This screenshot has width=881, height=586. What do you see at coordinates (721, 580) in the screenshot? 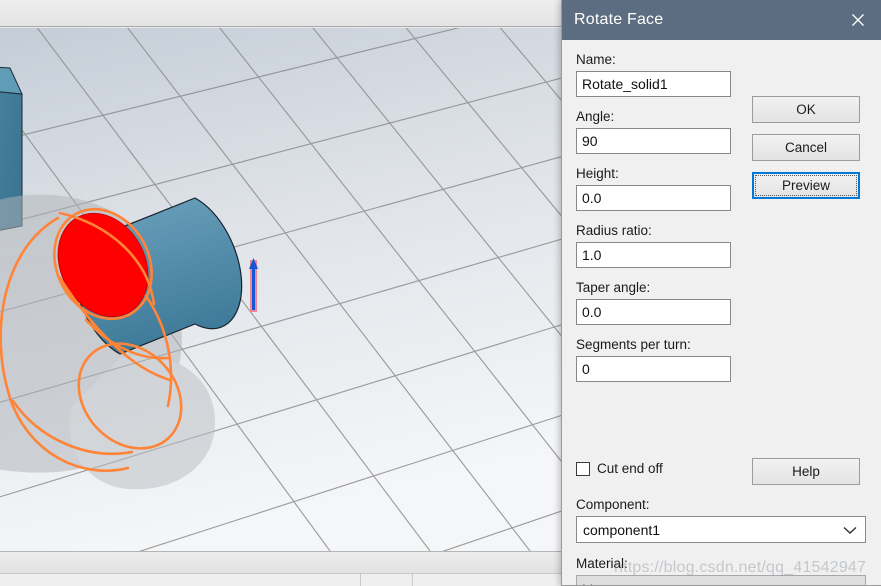
I see `material-select: Vacuum` at bounding box center [721, 580].